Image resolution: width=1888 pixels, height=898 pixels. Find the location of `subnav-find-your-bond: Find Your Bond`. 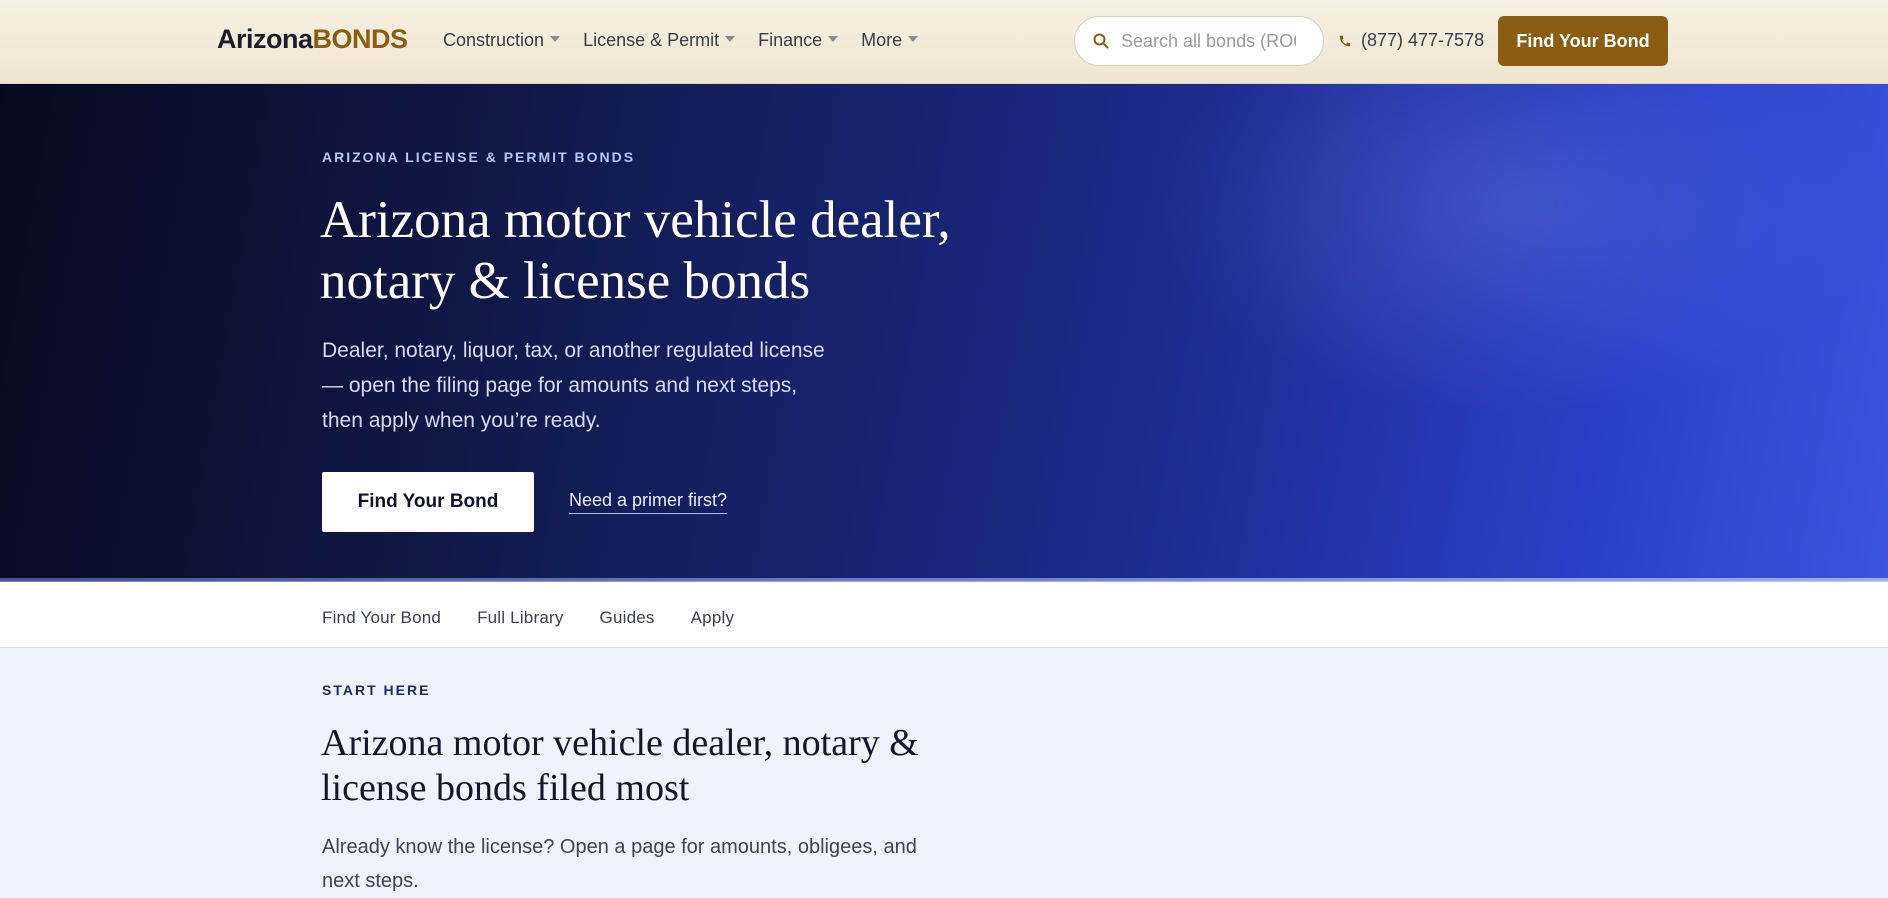

subnav-find-your-bond: Find Your Bond is located at coordinates (381, 618).